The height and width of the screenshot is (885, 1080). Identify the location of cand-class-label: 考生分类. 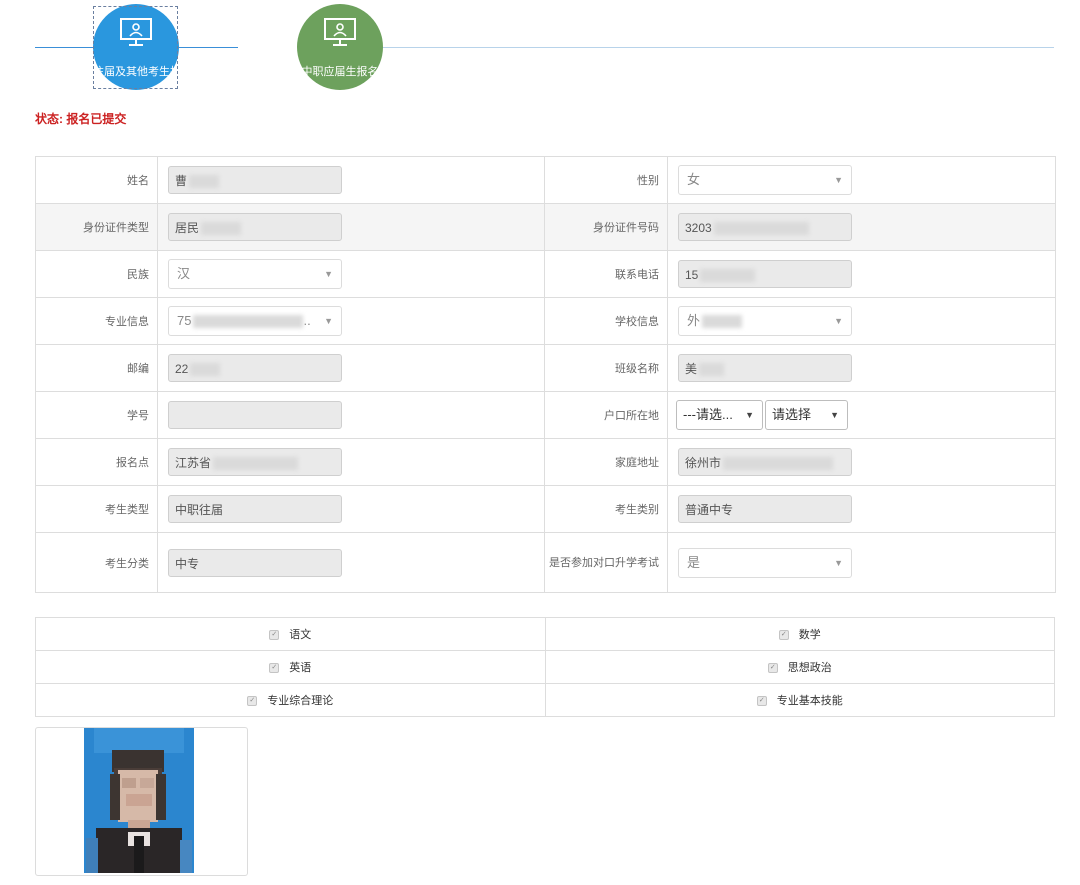
(96, 562).